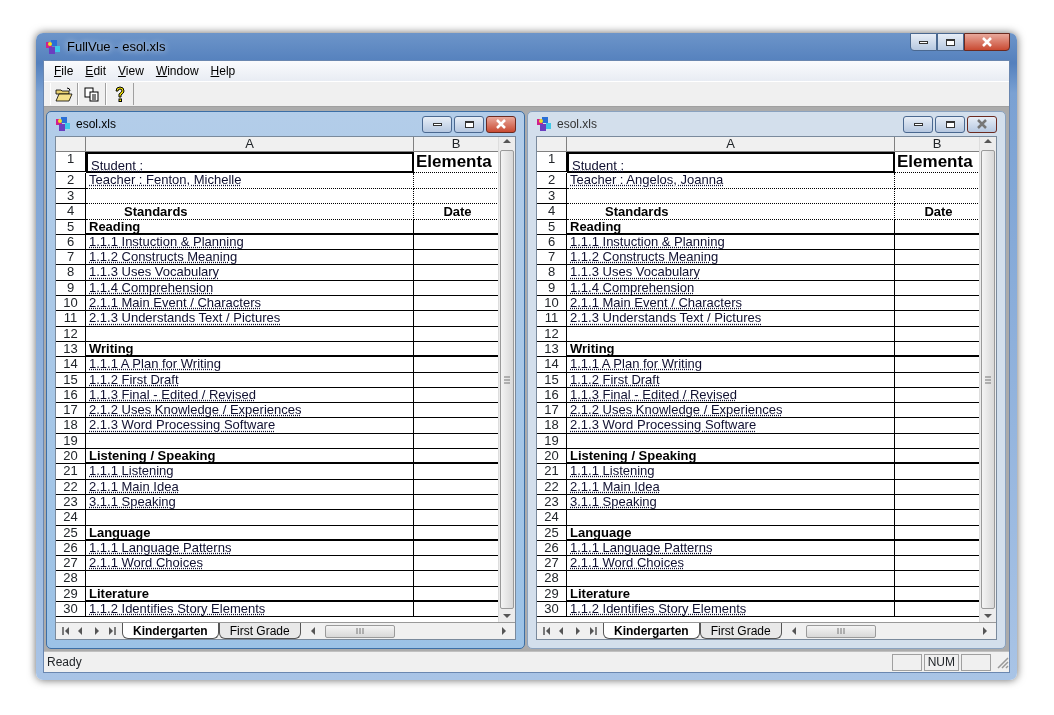  Describe the element at coordinates (1002, 662) in the screenshot. I see `resize-grip-icon` at that location.